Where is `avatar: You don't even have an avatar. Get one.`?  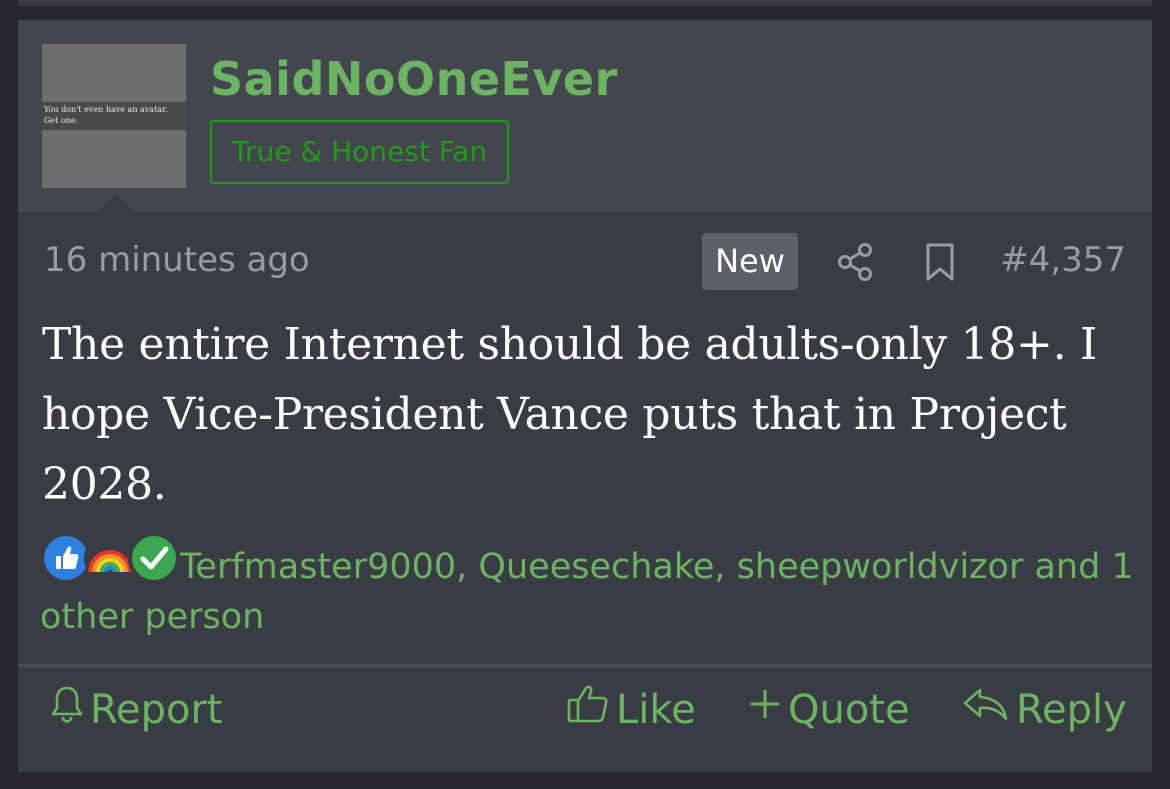
avatar: You don't even have an avatar. Get one. is located at coordinates (114, 116).